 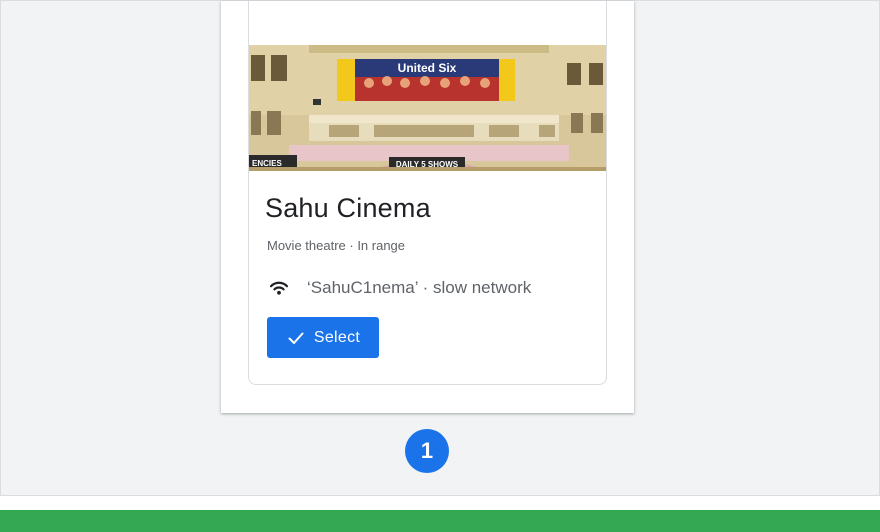 What do you see at coordinates (267, 163) in the screenshot?
I see `sign-left-text: ENCIES` at bounding box center [267, 163].